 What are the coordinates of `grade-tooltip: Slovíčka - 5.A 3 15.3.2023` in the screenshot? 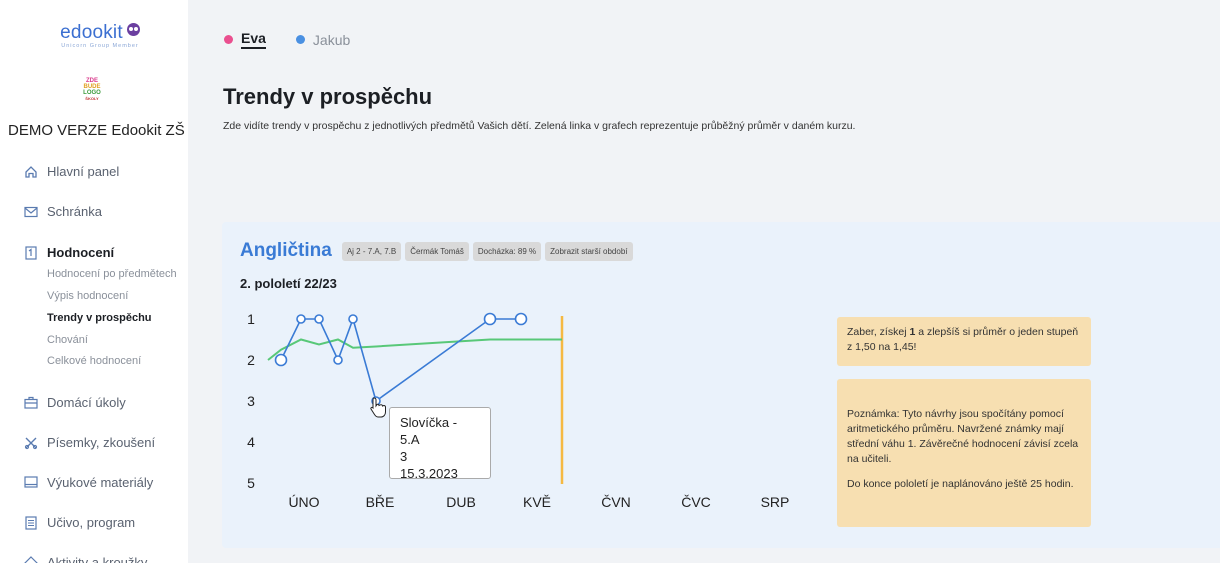 It's located at (440, 444).